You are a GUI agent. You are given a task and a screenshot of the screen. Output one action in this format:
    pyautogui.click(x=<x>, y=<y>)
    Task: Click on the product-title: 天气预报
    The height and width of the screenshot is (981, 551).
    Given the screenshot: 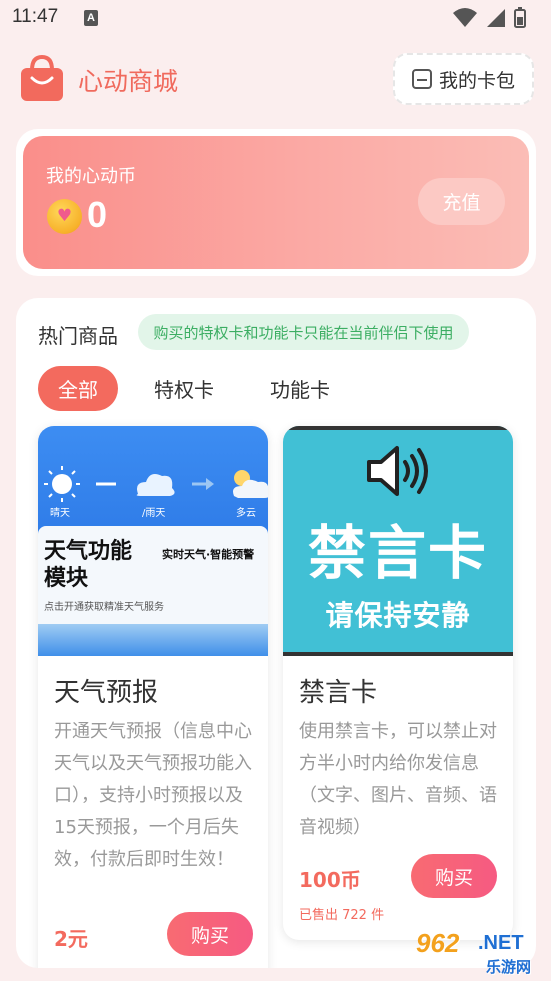 What is the action you would take?
    pyautogui.click(x=106, y=693)
    